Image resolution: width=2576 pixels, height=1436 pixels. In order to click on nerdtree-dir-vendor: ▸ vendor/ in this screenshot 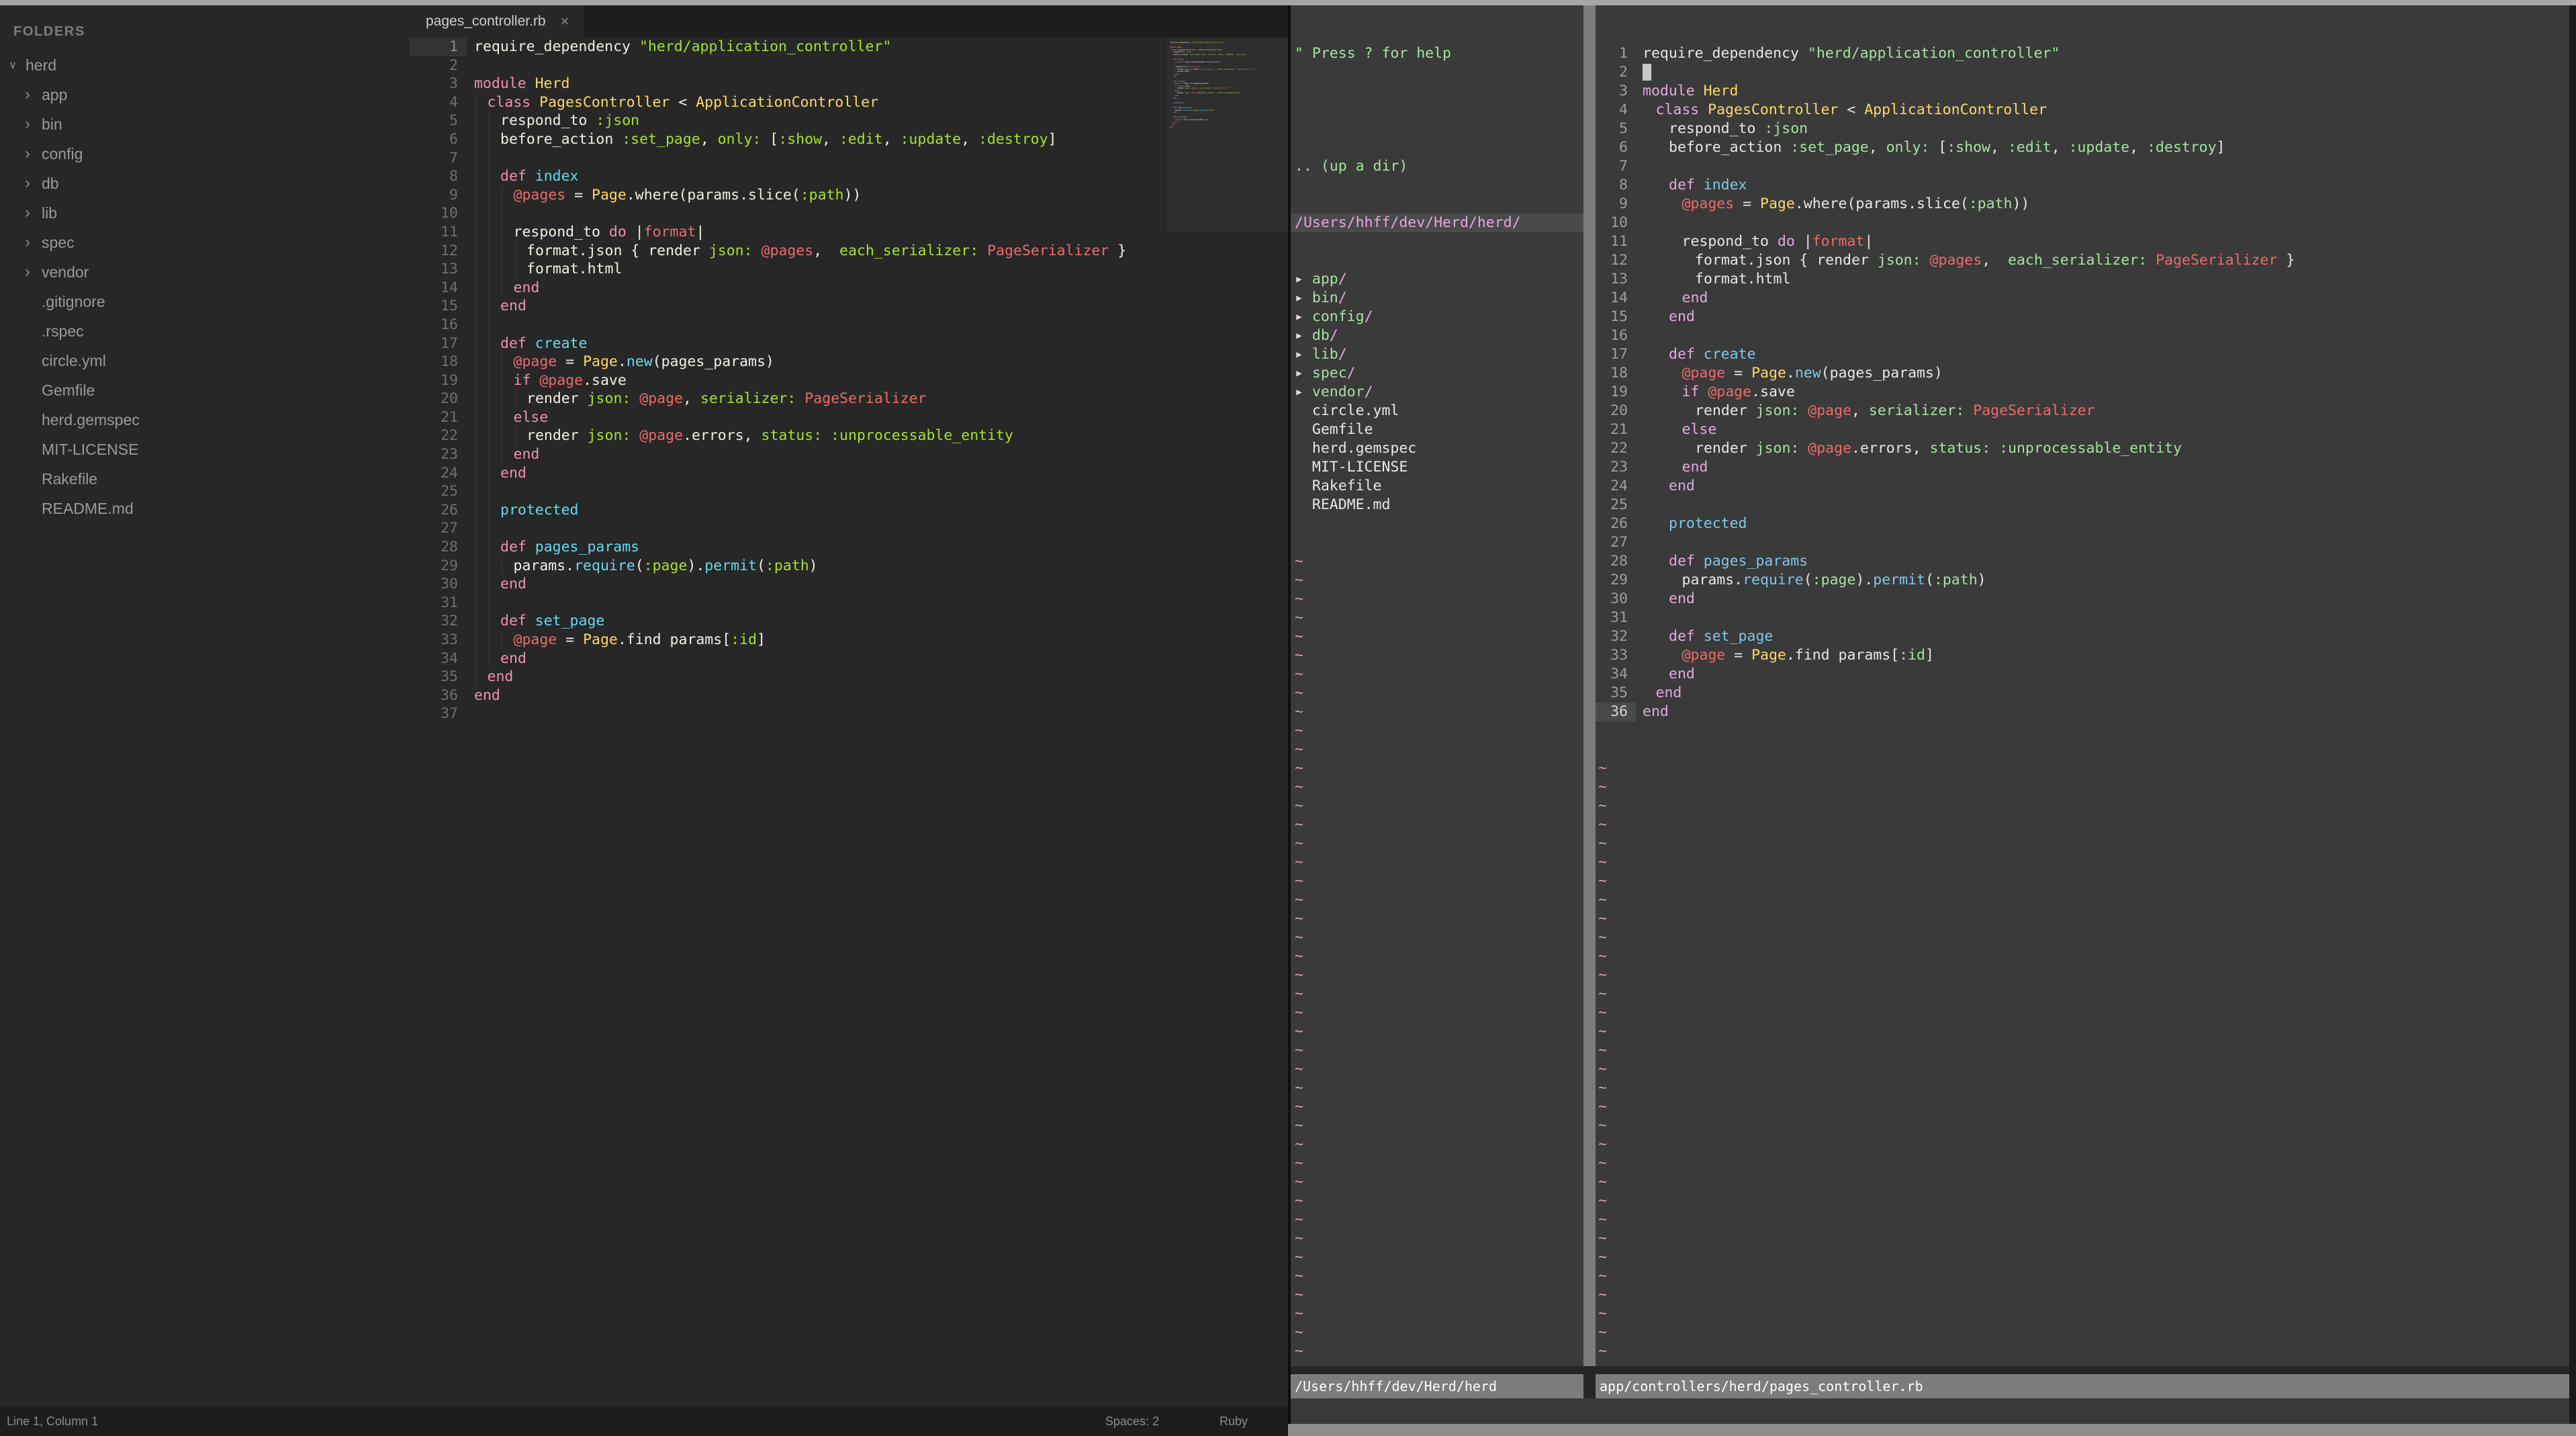, I will do `click(1437, 392)`.